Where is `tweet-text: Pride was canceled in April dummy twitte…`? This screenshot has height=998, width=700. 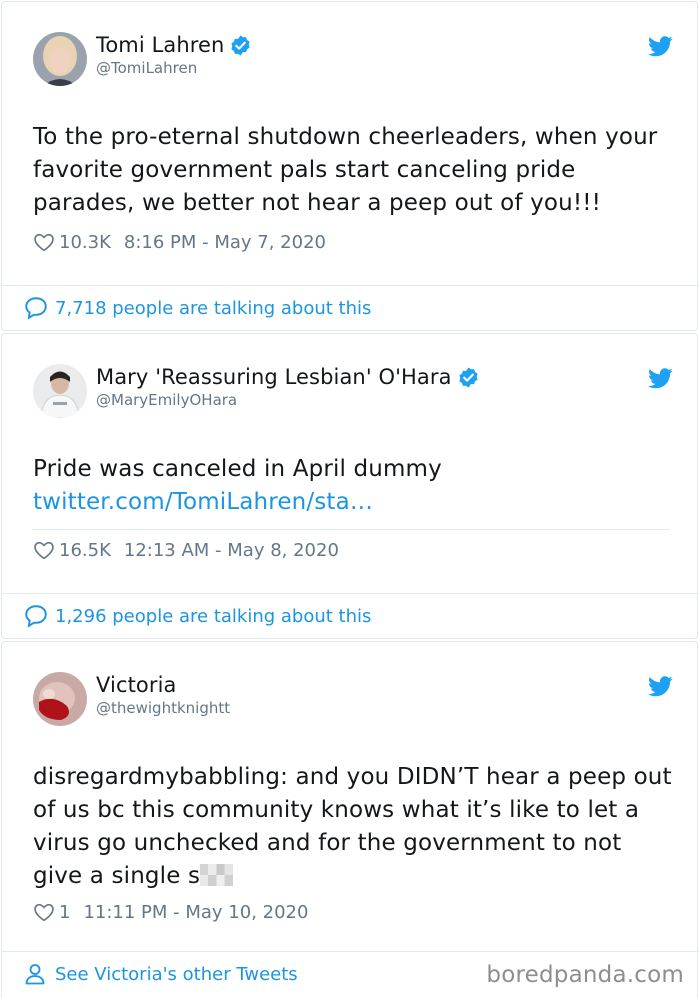 tweet-text: Pride was canceled in April dummy twitte… is located at coordinates (353, 486).